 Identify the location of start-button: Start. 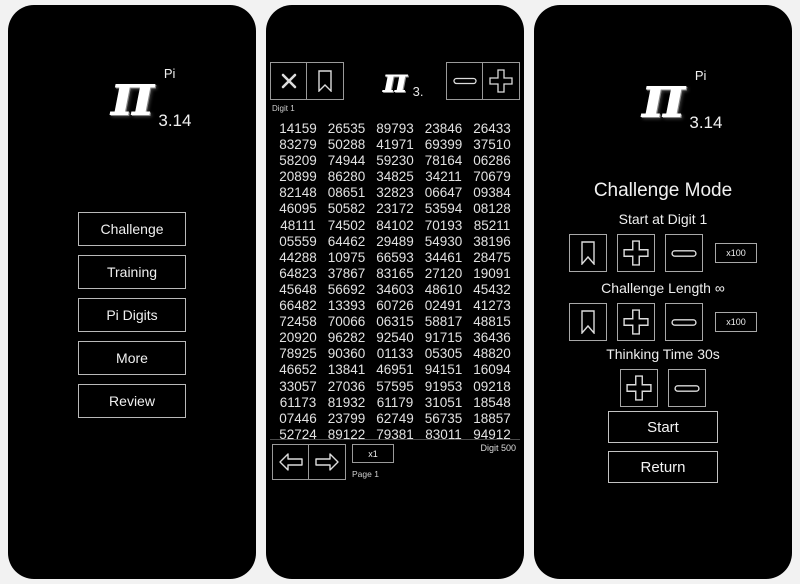
(663, 427).